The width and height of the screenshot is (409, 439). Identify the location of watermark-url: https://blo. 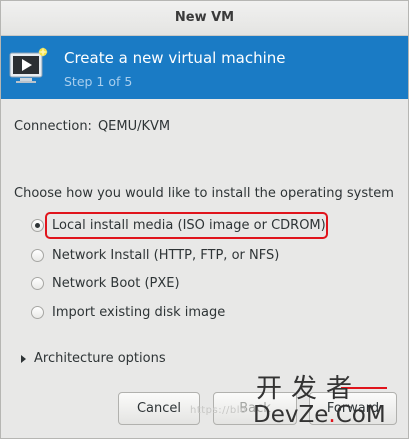
(218, 410).